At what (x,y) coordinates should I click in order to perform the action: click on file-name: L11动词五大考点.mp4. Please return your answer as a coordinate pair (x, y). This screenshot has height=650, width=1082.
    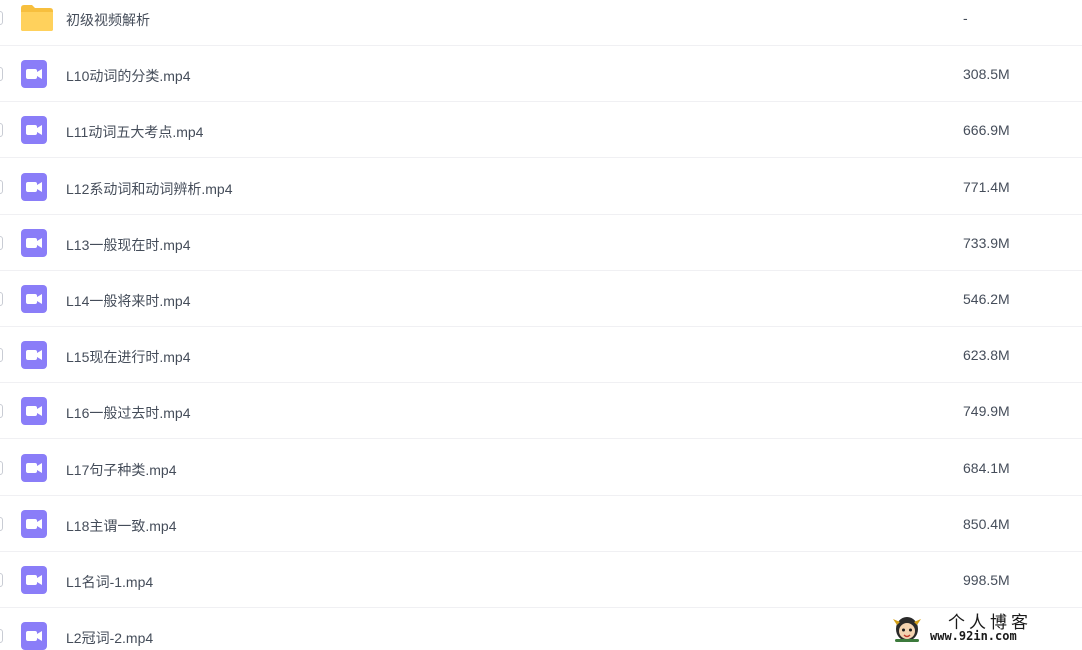
    Looking at the image, I should click on (134, 132).